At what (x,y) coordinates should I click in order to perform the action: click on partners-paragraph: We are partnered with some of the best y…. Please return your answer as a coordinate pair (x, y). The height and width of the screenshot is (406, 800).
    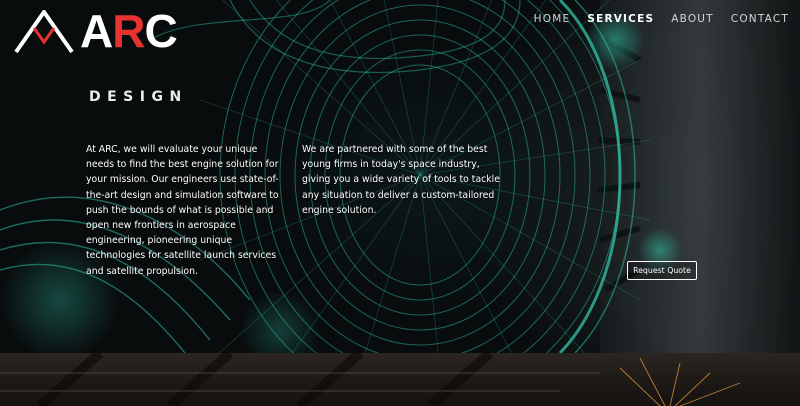
    Looking at the image, I should click on (401, 180).